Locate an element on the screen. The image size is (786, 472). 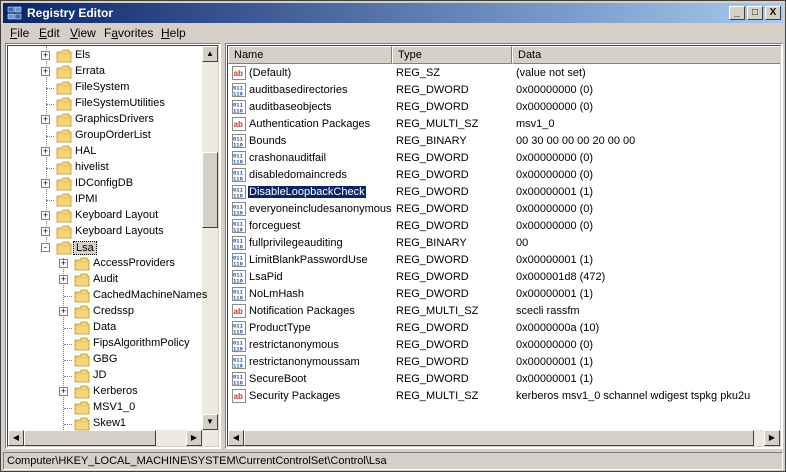
value-name: Authentication Packages is located at coordinates (310, 124).